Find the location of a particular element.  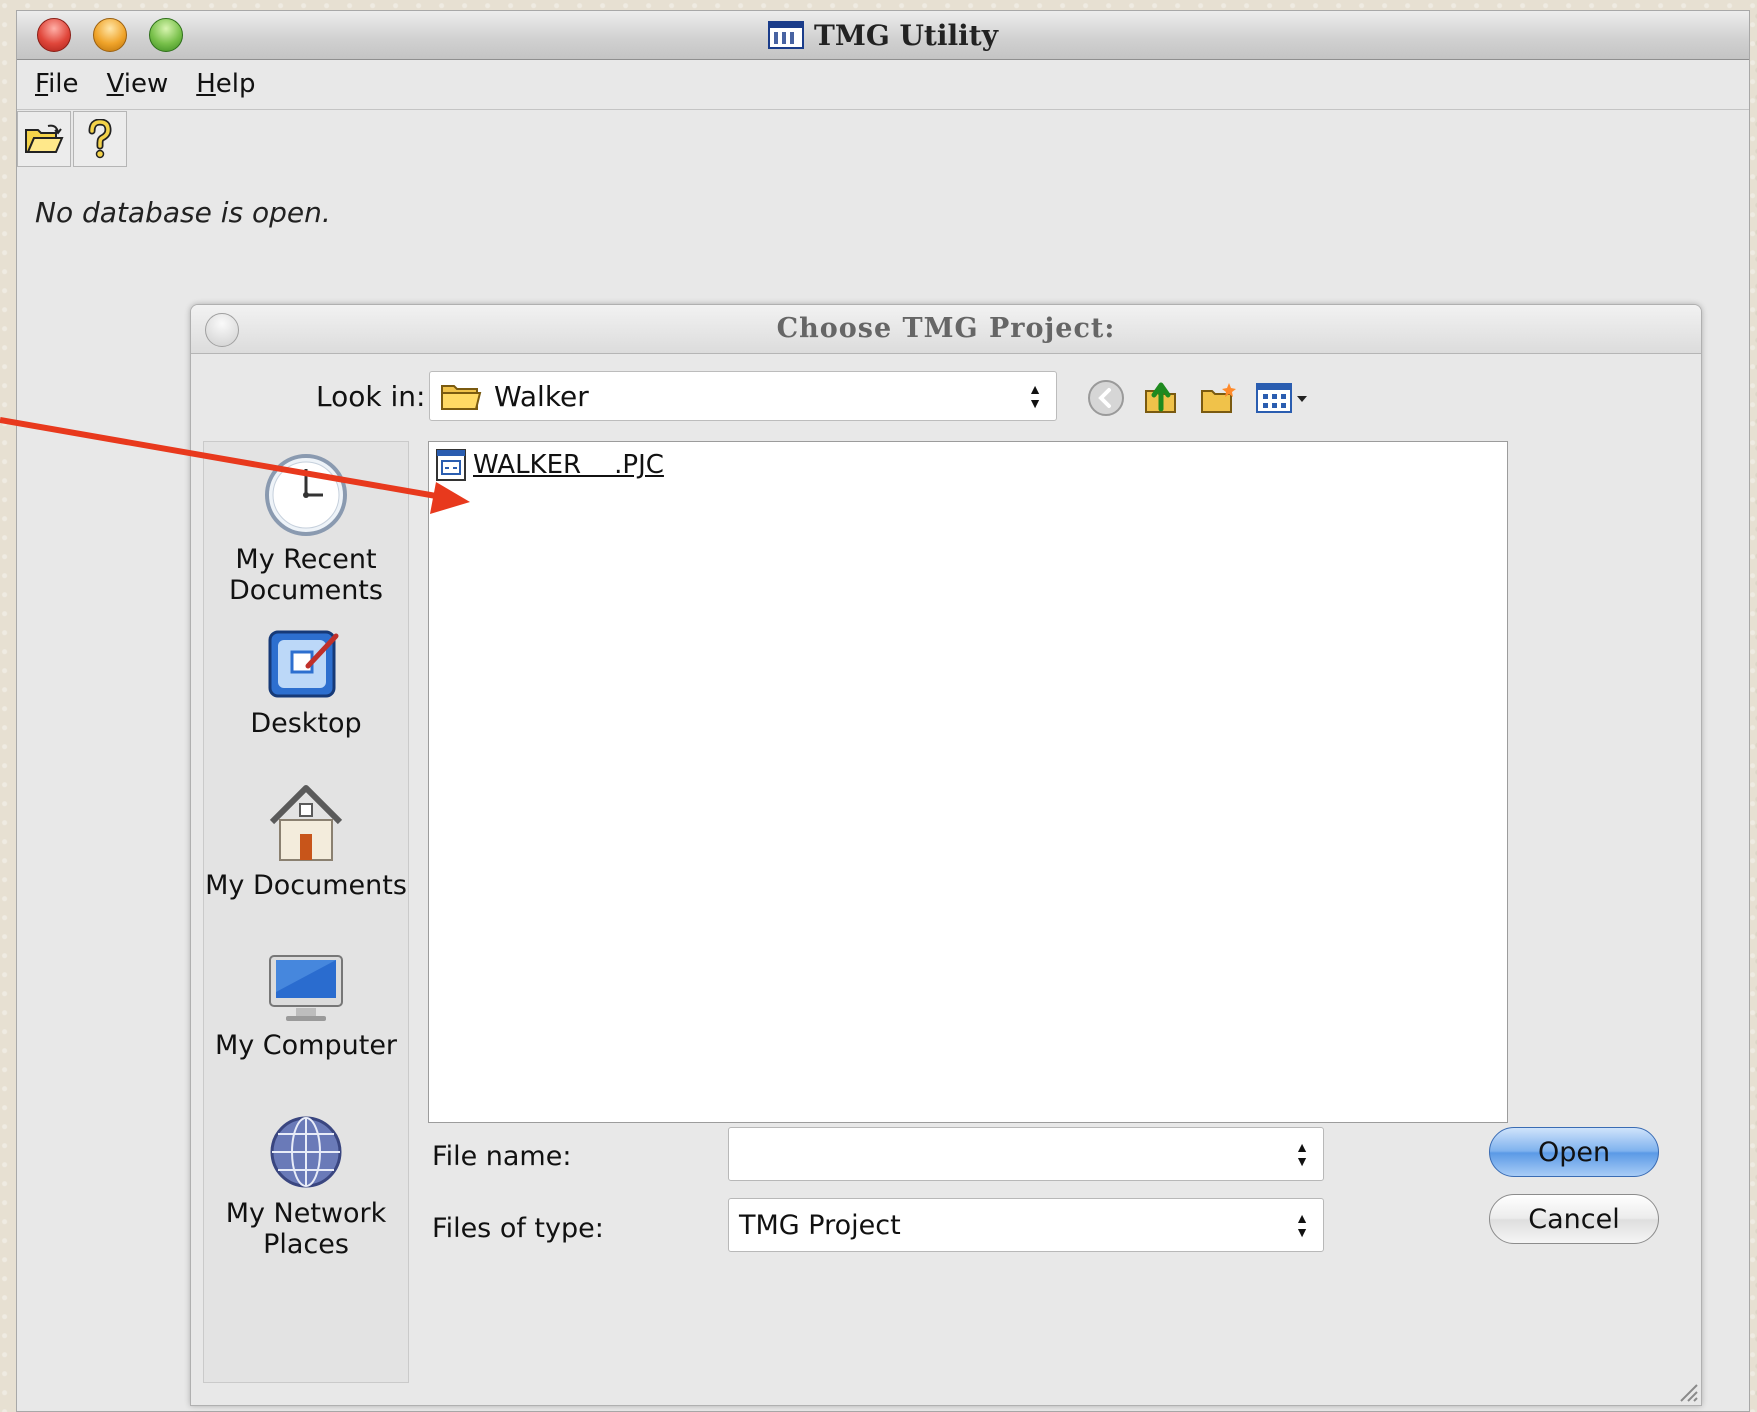

resize-grip-icon is located at coordinates (1689, 1393).